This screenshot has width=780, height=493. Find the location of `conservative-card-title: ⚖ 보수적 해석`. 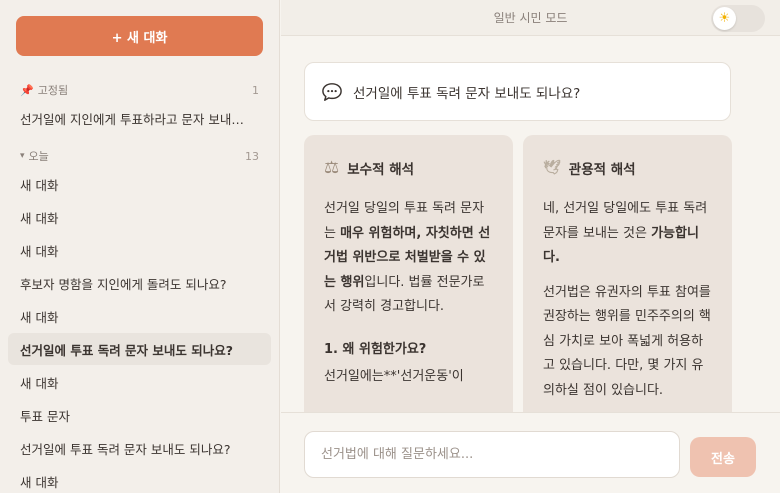

conservative-card-title: ⚖ 보수적 해석 is located at coordinates (409, 168).